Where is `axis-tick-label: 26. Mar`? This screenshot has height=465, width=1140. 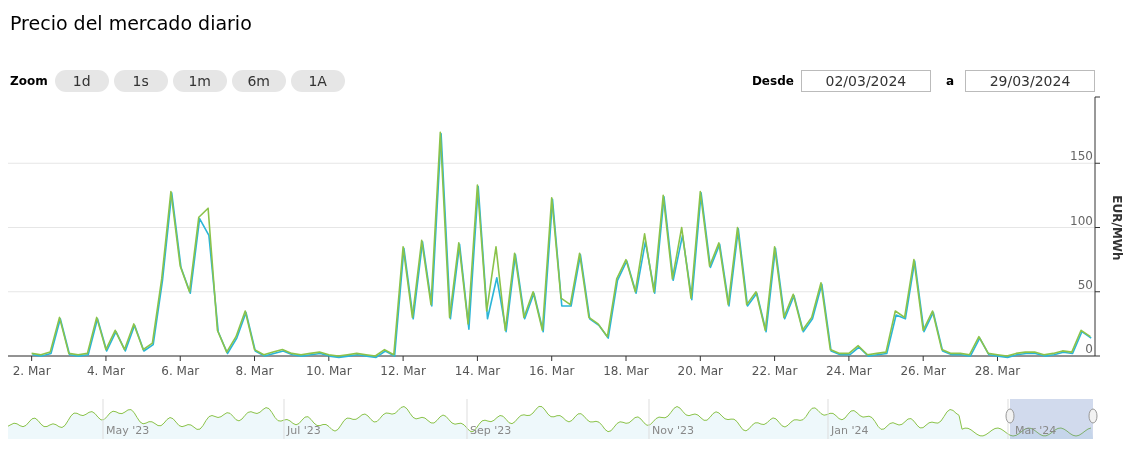 axis-tick-label: 26. Mar is located at coordinates (923, 371).